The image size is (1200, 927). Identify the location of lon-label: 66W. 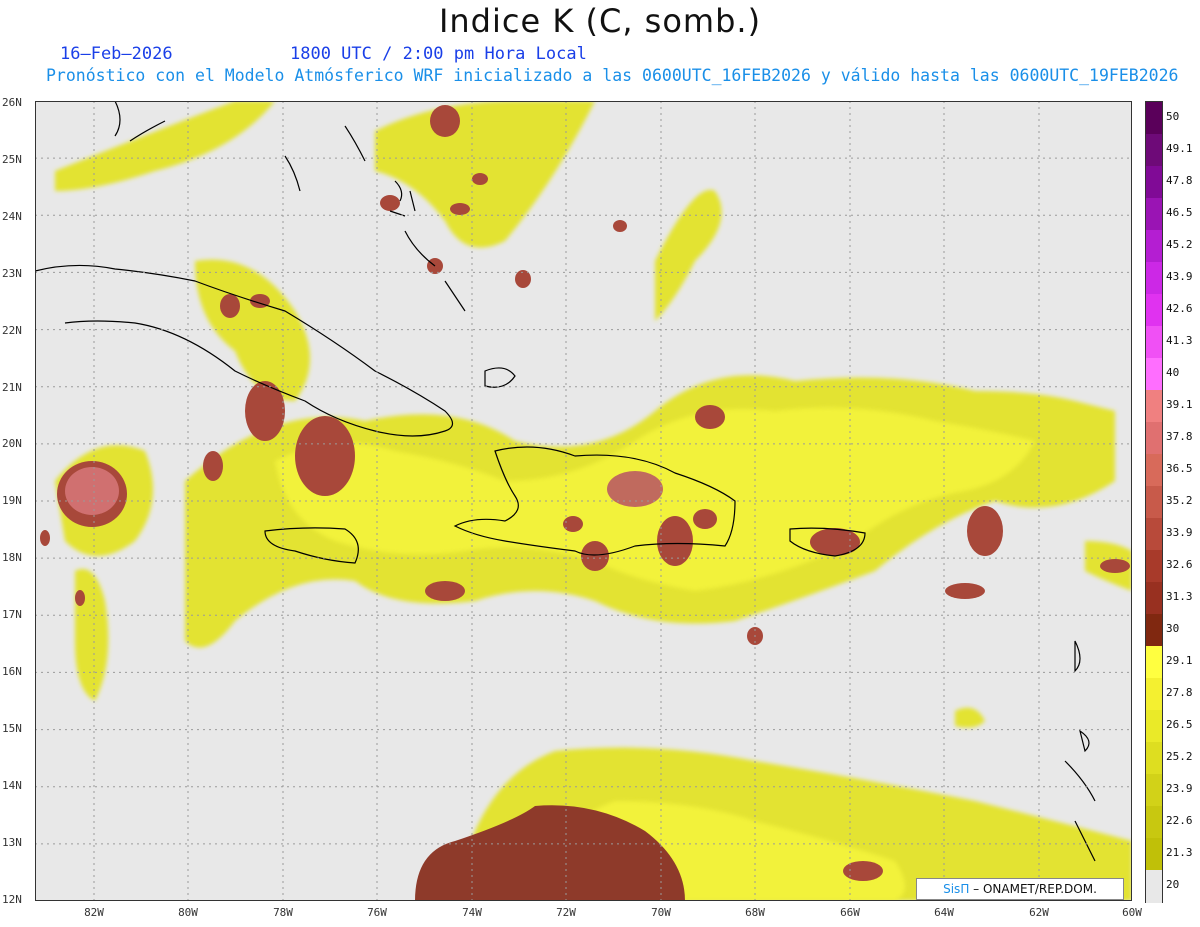
(850, 912).